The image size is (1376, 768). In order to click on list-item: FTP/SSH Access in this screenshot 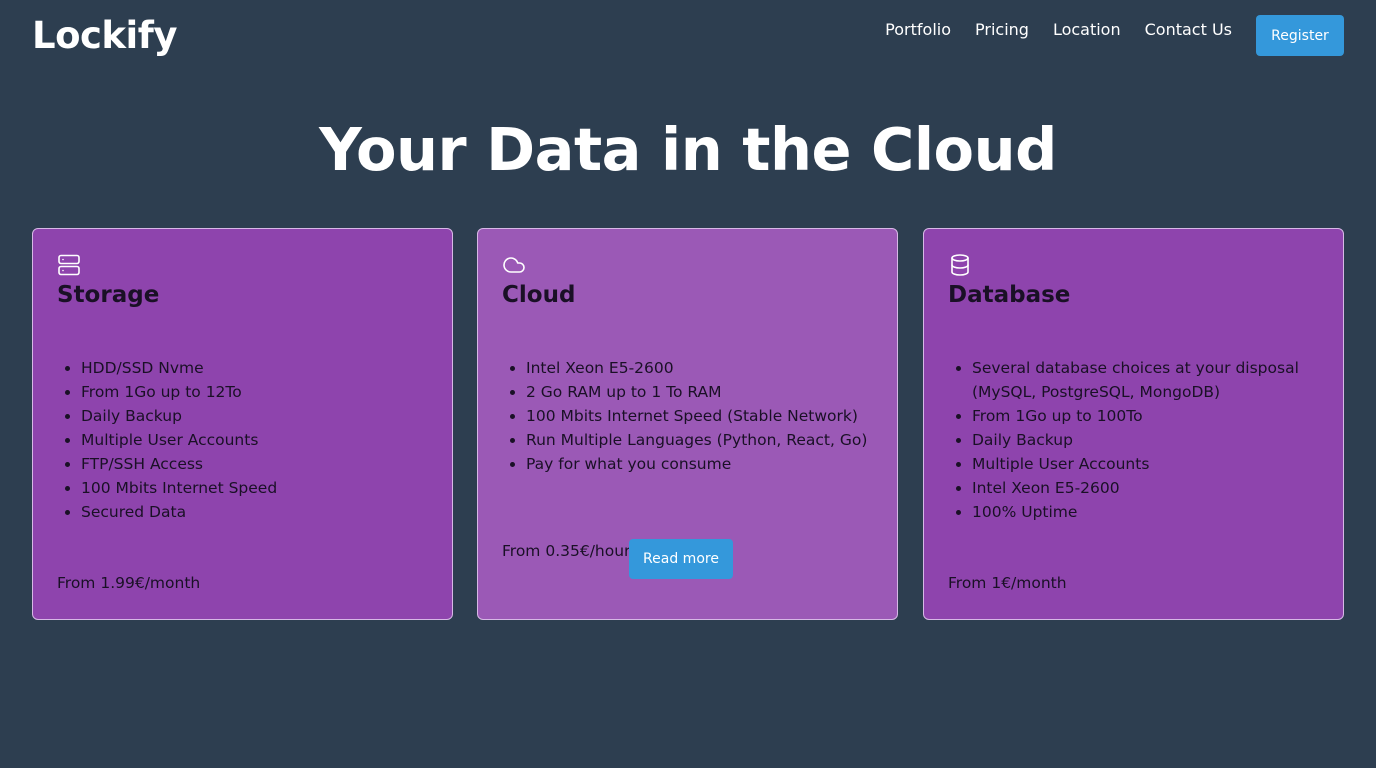, I will do `click(256, 464)`.